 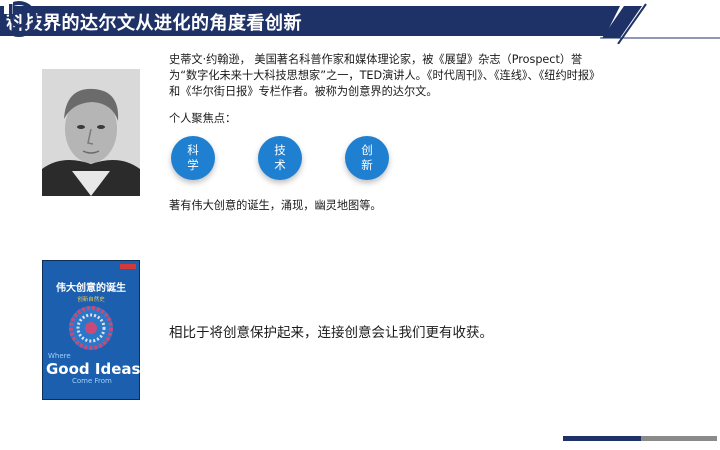 I want to click on author-portrait, so click(x=91, y=132).